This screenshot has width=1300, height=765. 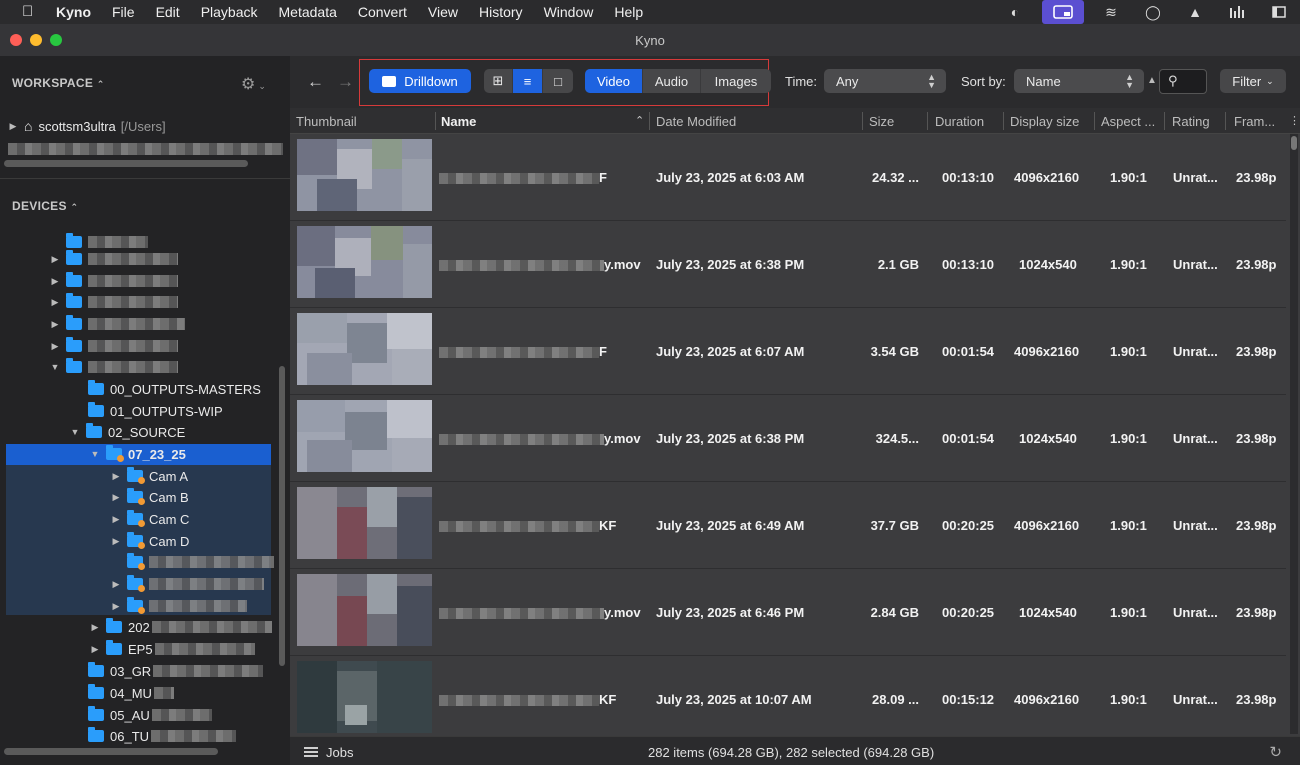 I want to click on menu-app: Kyno, so click(x=73, y=12).